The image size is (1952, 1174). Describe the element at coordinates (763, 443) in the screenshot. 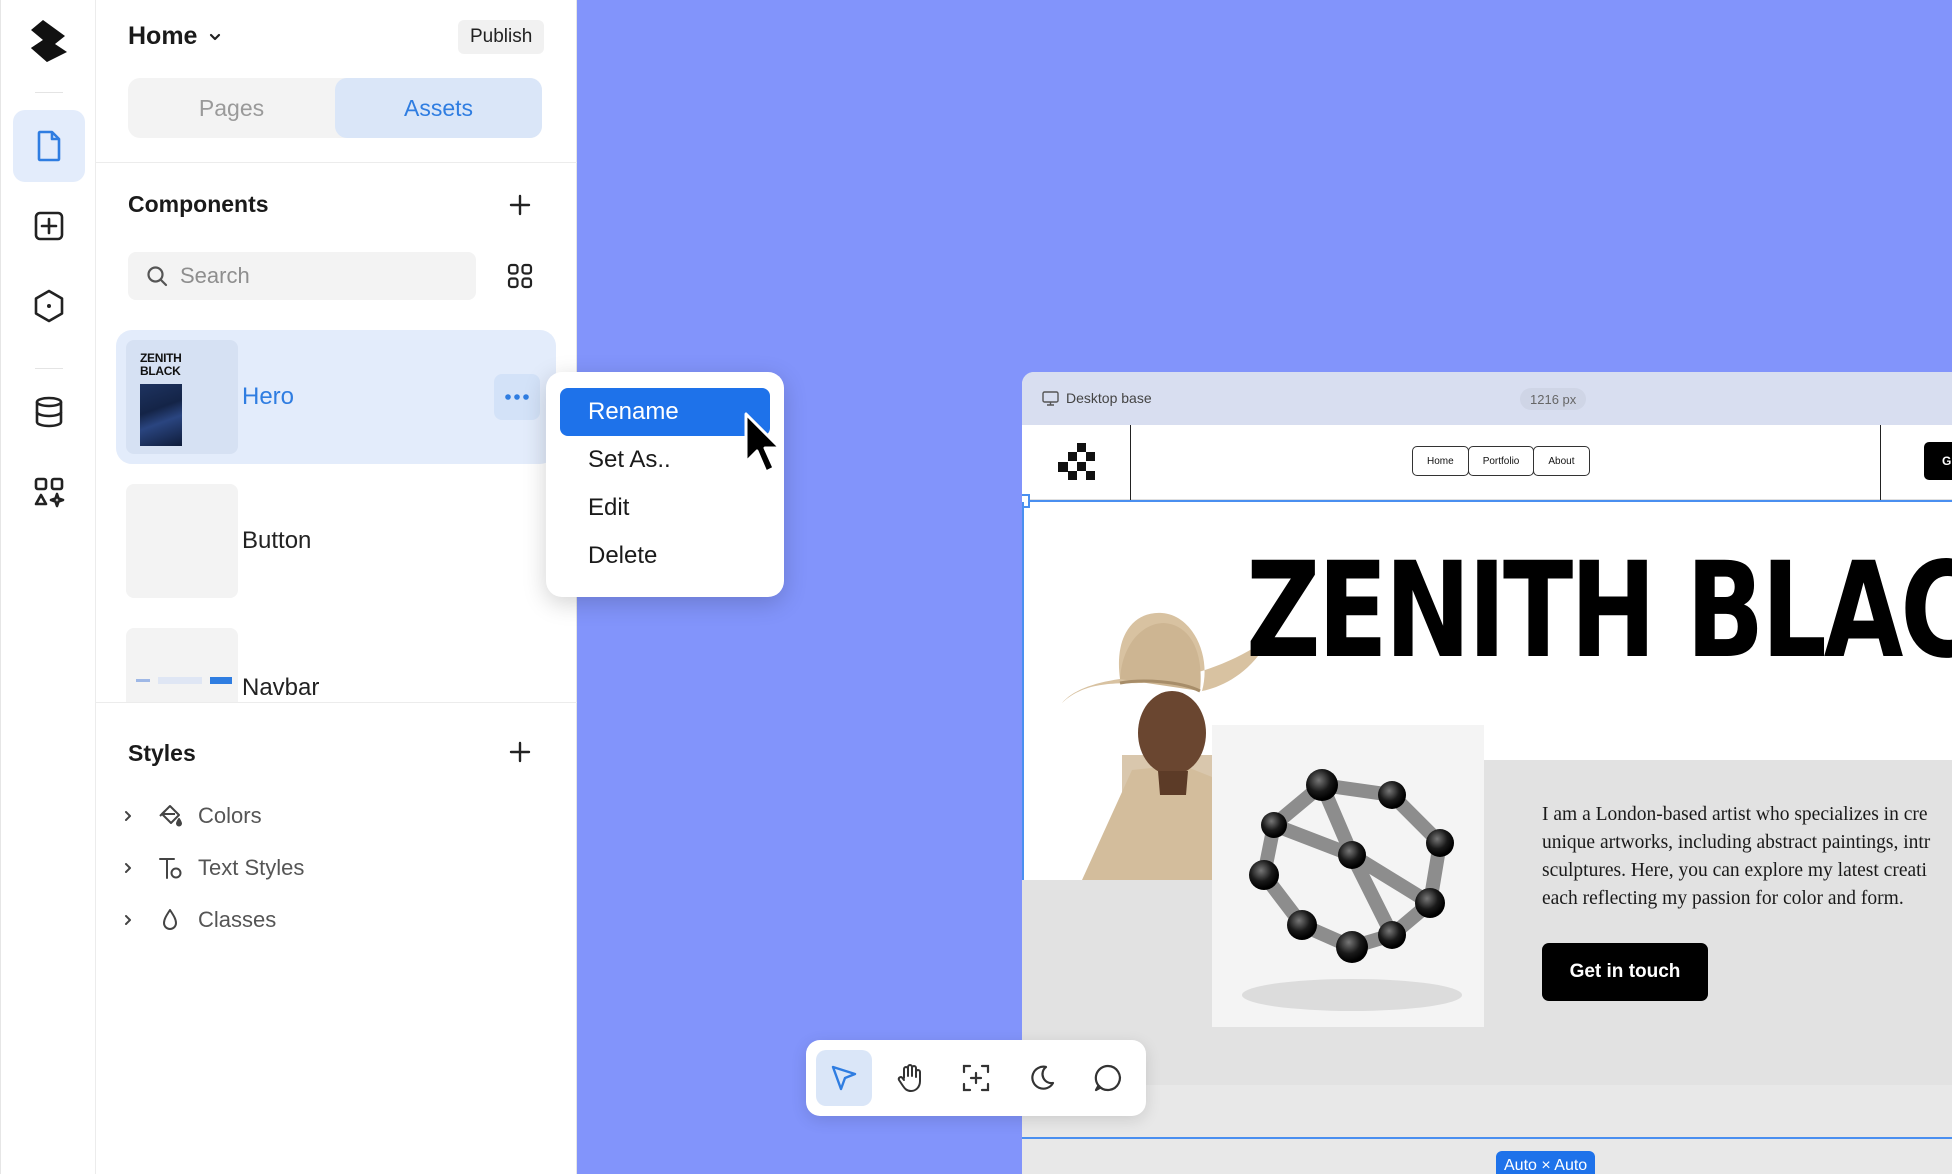

I see `mouse-cursor-icon` at that location.